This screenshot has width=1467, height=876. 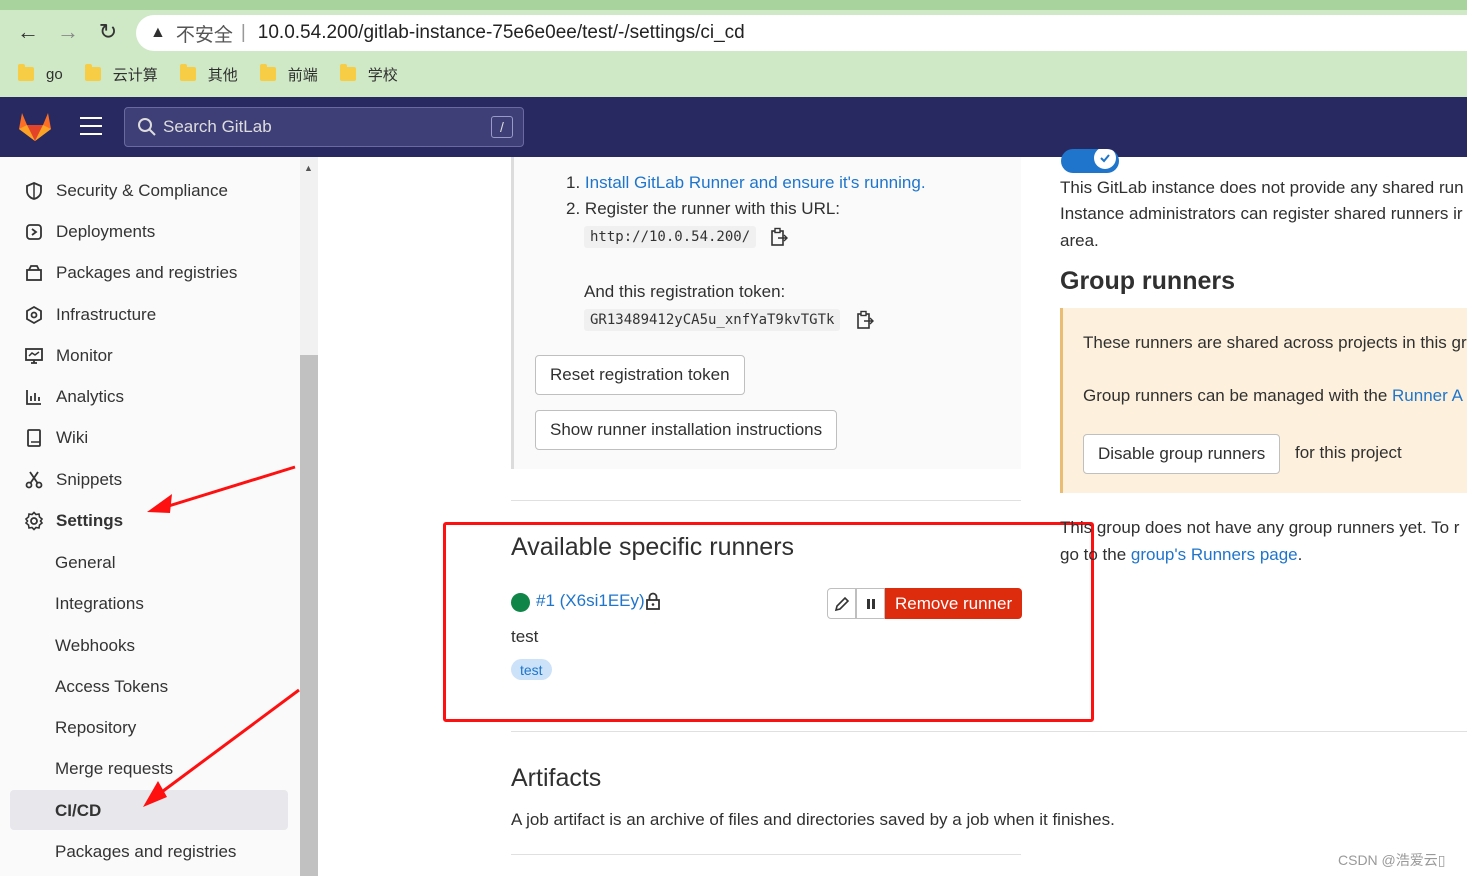 What do you see at coordinates (1392, 860) in the screenshot?
I see `watermark: CSDN @浩爱云▯` at bounding box center [1392, 860].